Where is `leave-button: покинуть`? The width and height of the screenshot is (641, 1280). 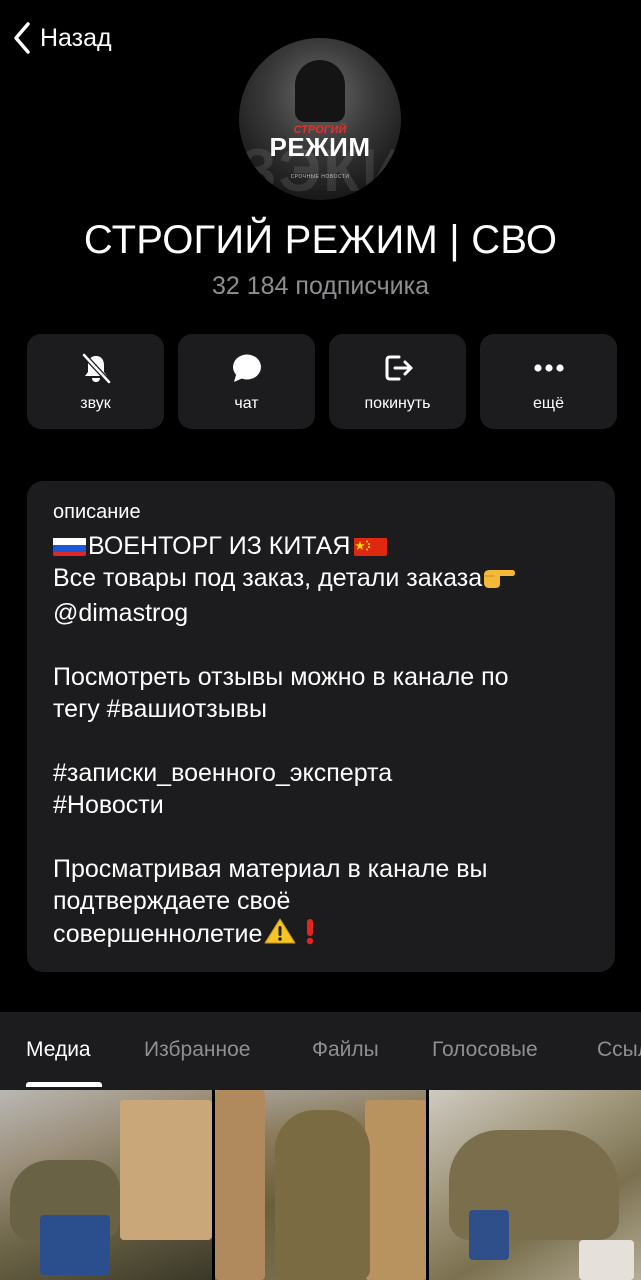 leave-button: покинуть is located at coordinates (397, 381).